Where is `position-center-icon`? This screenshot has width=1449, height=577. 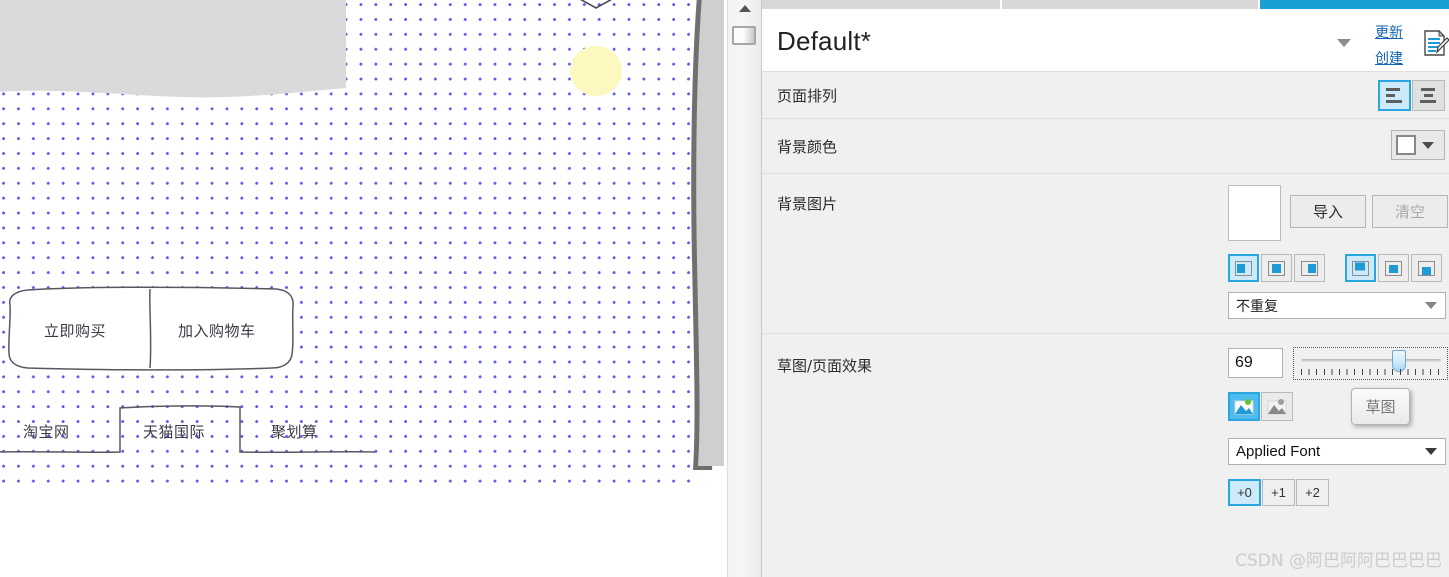
position-center-icon is located at coordinates (1276, 268).